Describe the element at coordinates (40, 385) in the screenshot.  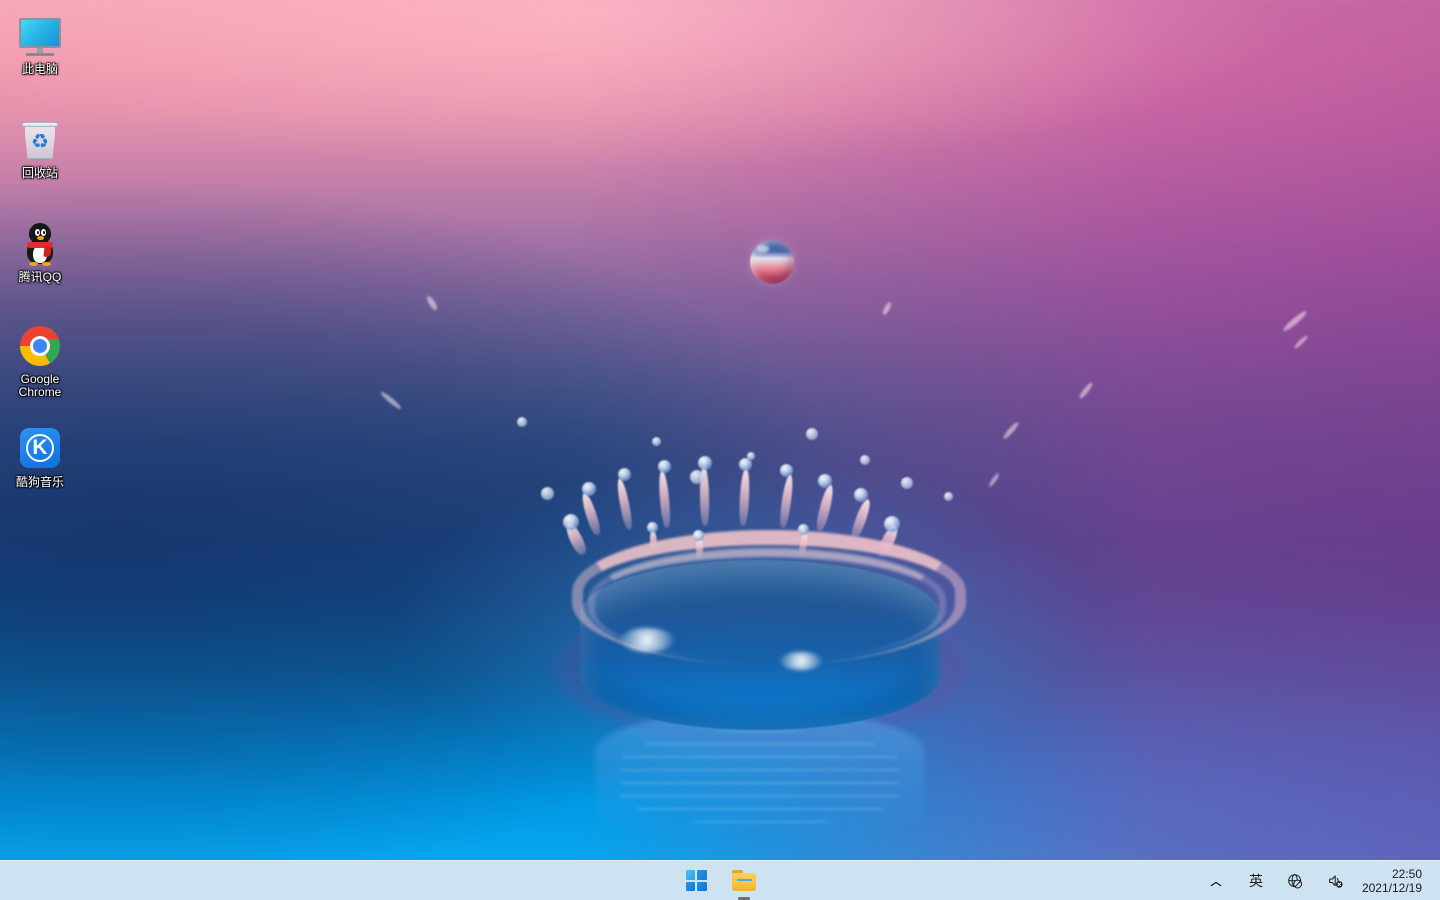
I see `desktop-icon-label: Google Chrome` at that location.